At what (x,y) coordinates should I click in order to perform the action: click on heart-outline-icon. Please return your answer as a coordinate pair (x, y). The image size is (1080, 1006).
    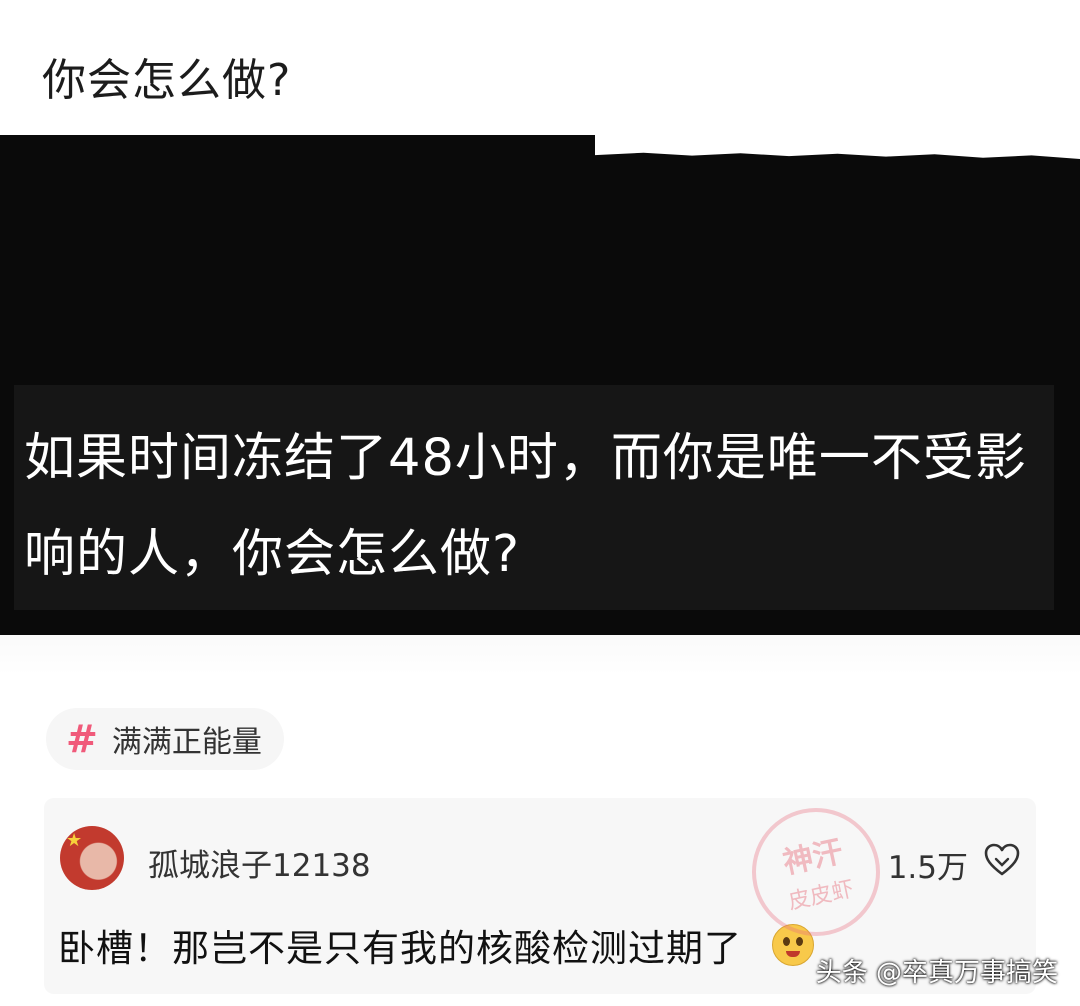
    Looking at the image, I should click on (1002, 860).